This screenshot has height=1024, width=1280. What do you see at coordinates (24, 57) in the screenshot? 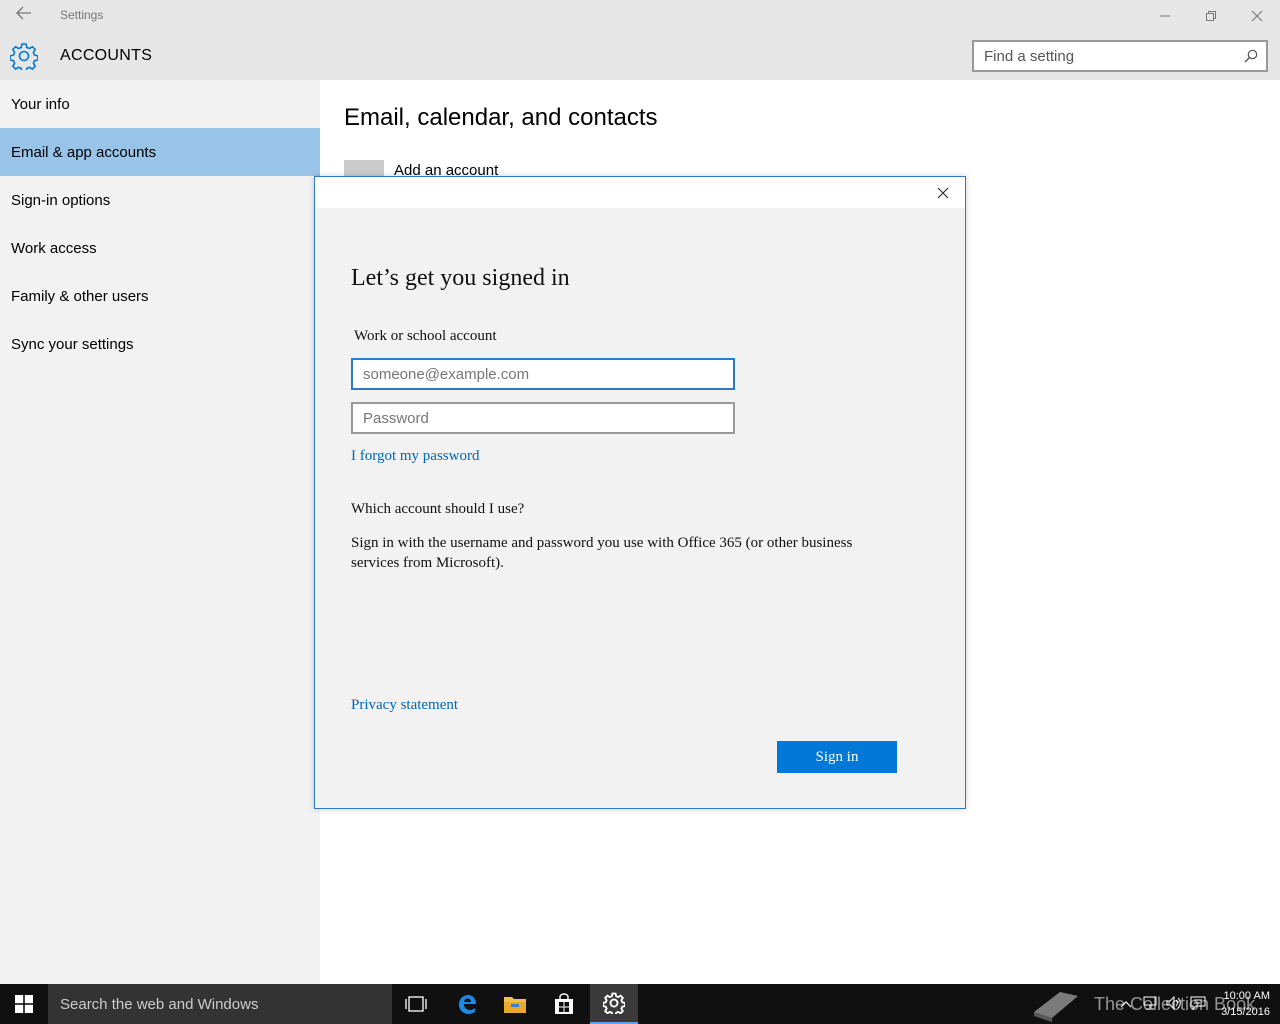
I see `gear-icon` at bounding box center [24, 57].